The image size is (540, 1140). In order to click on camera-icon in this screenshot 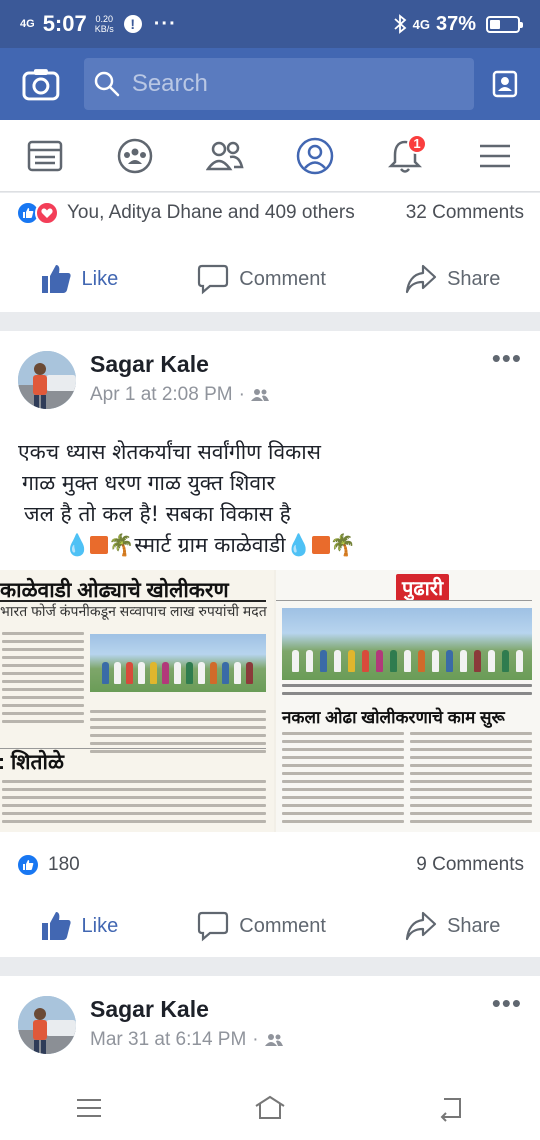, I will do `click(41, 84)`.